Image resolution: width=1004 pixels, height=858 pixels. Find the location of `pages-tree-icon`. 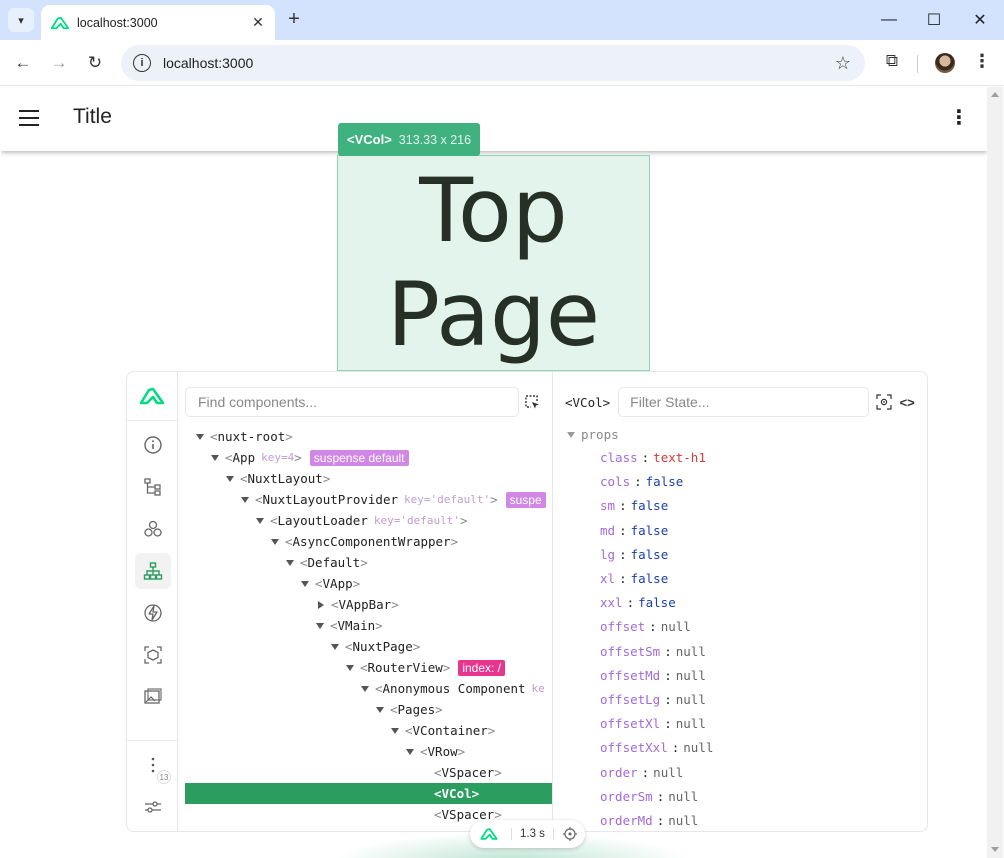

pages-tree-icon is located at coordinates (153, 487).